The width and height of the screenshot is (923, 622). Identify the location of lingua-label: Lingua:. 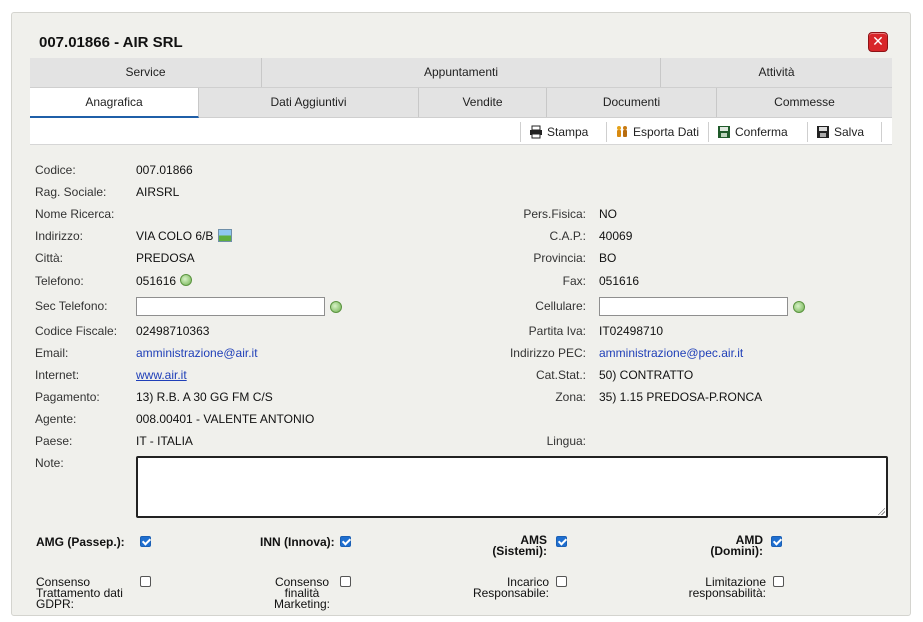
(566, 441).